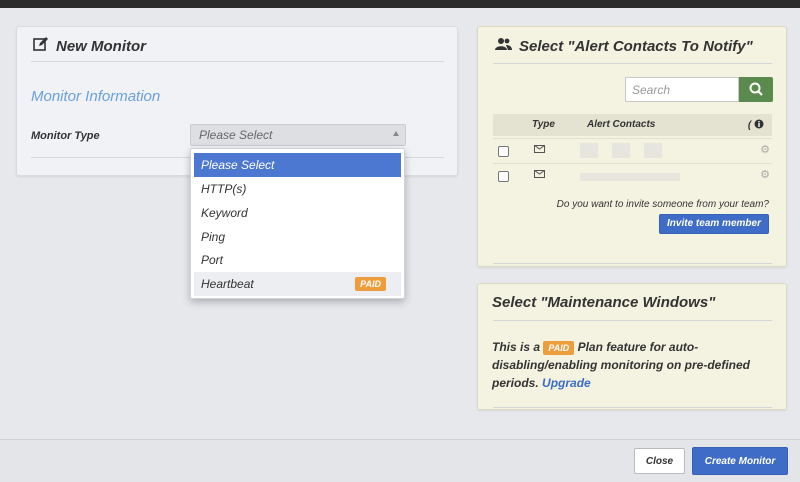 This screenshot has width=800, height=482. Describe the element at coordinates (213, 237) in the screenshot. I see `option-label: Ping` at that location.